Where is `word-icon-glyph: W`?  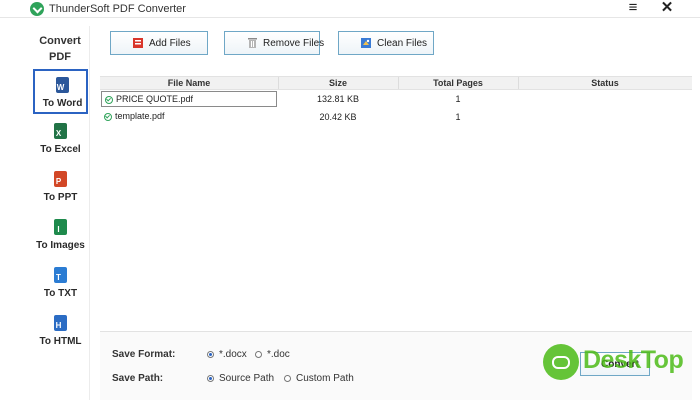
word-icon-glyph: W is located at coordinates (60, 87).